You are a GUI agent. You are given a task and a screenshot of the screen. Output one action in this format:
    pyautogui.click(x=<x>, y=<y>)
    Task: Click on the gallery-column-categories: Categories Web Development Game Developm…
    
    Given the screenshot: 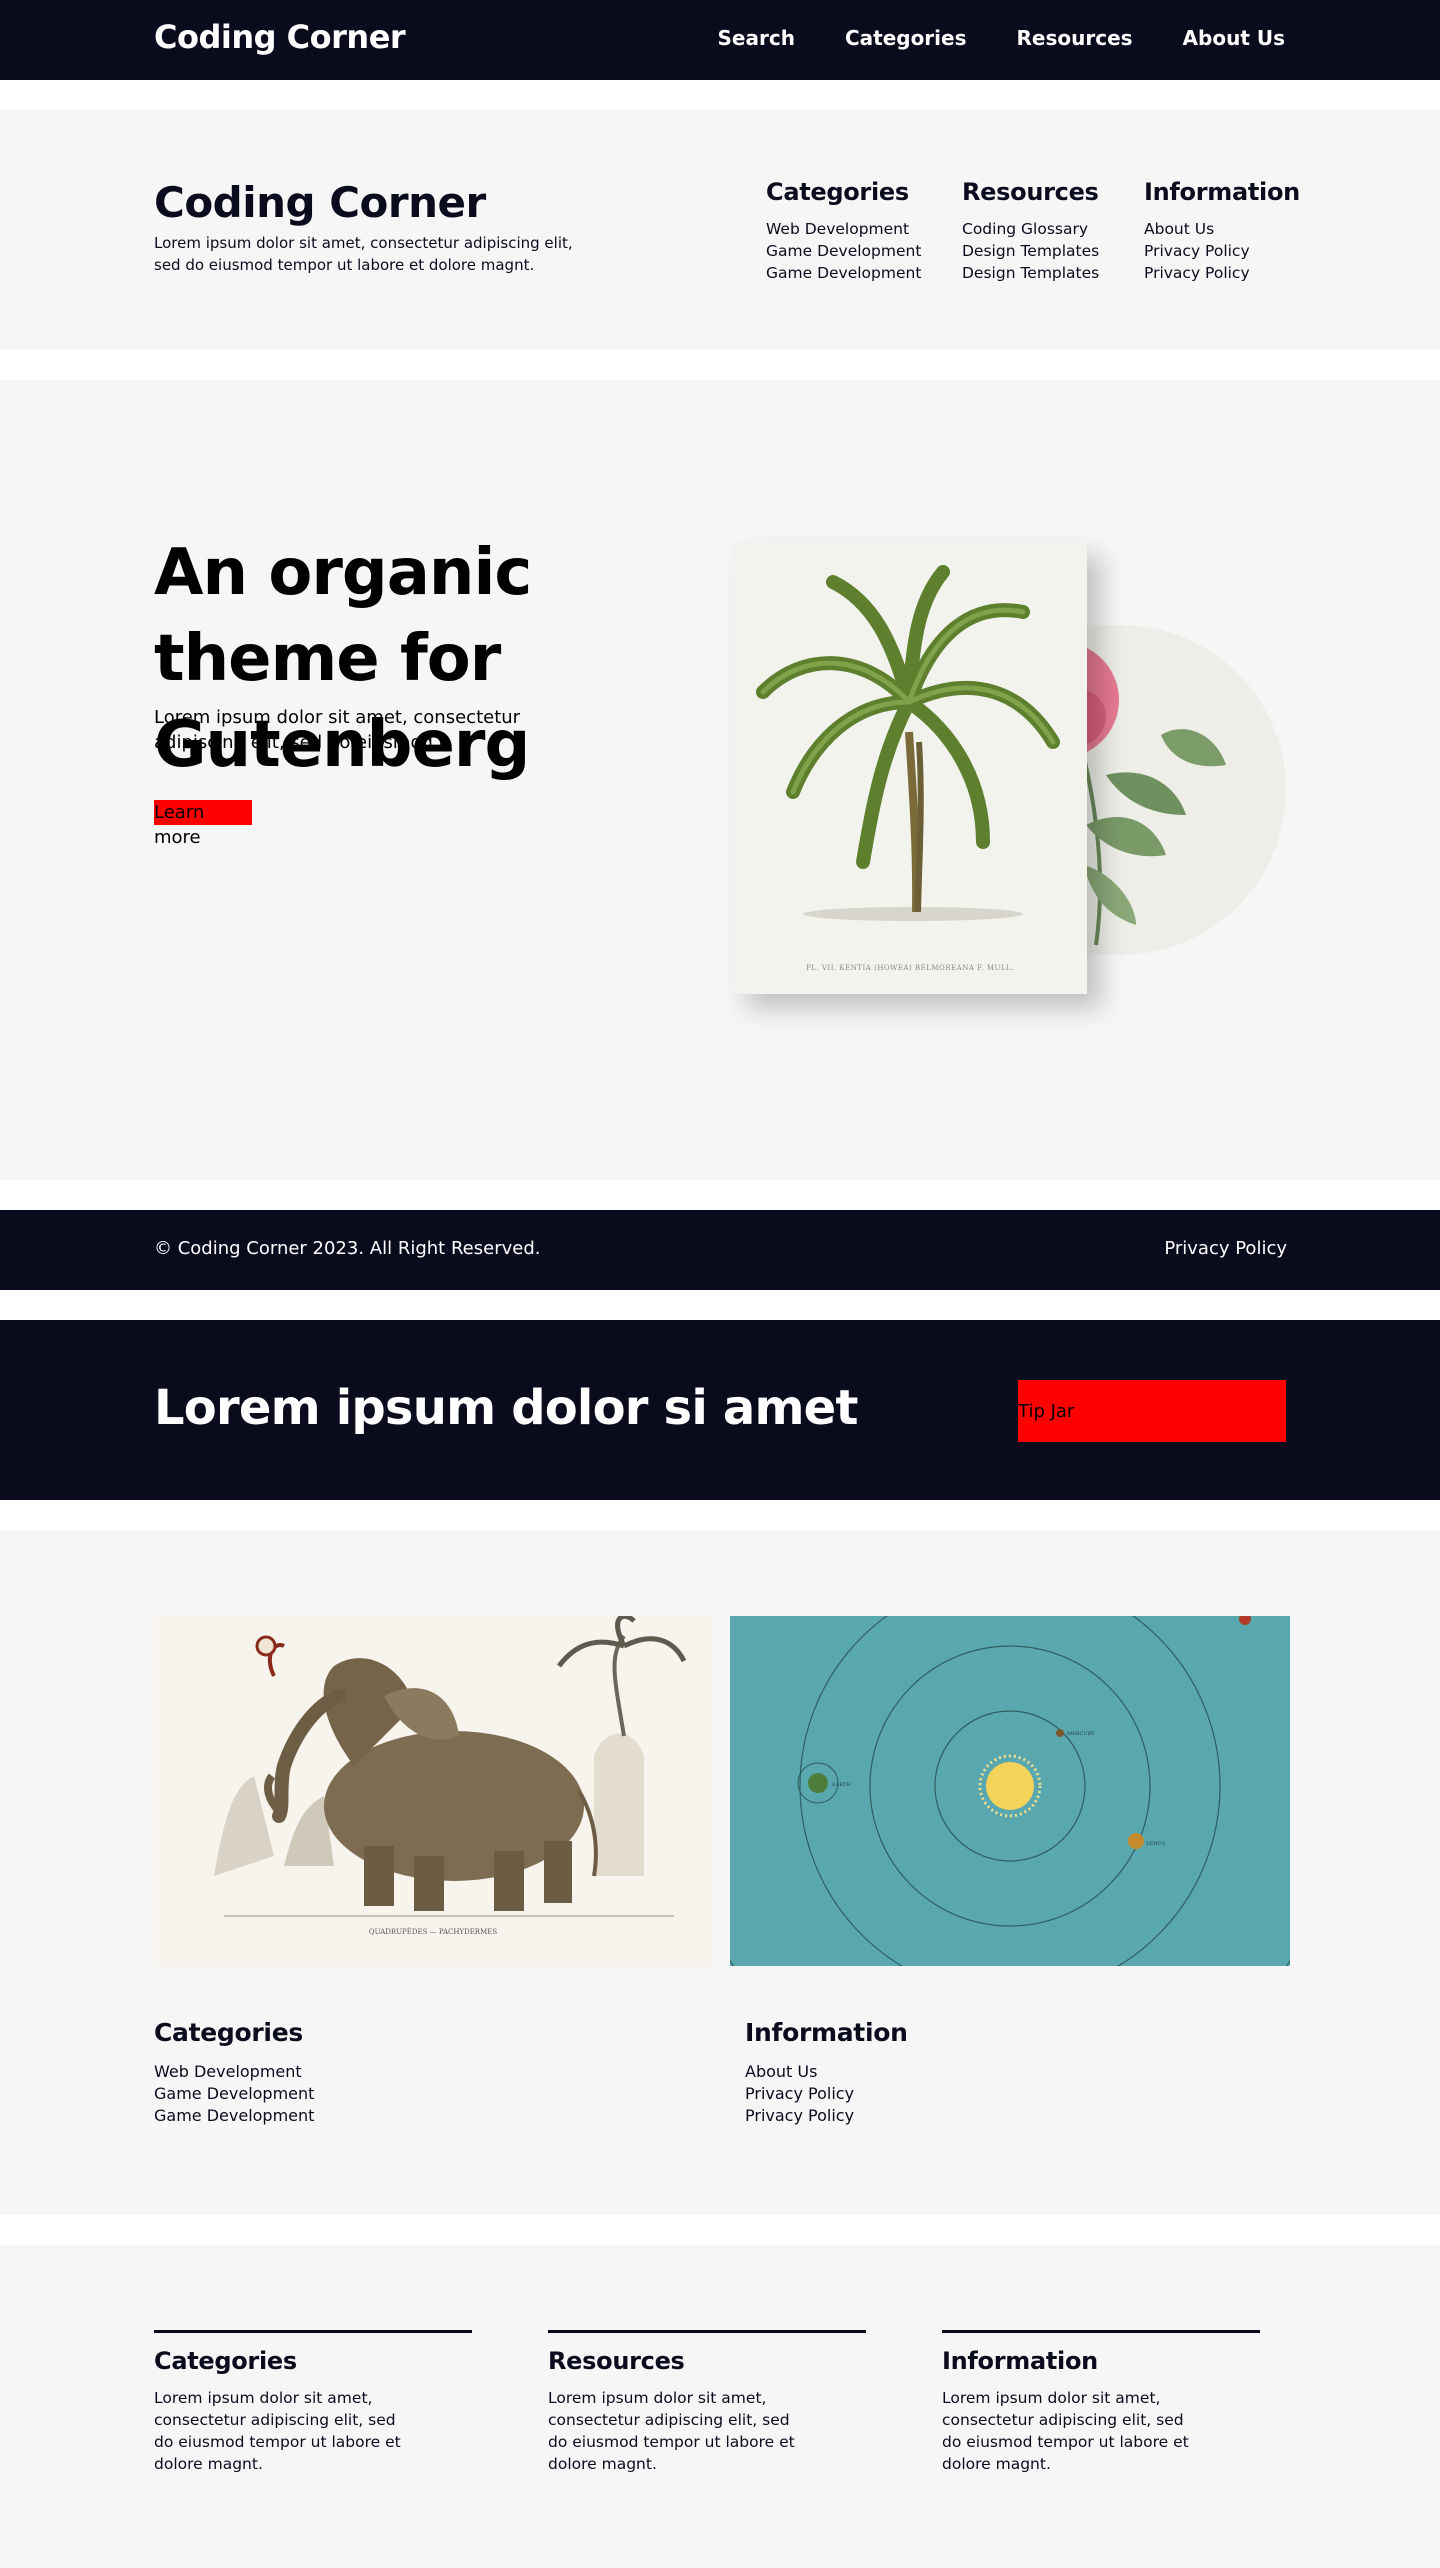 What is the action you would take?
    pyautogui.click(x=234, y=2072)
    